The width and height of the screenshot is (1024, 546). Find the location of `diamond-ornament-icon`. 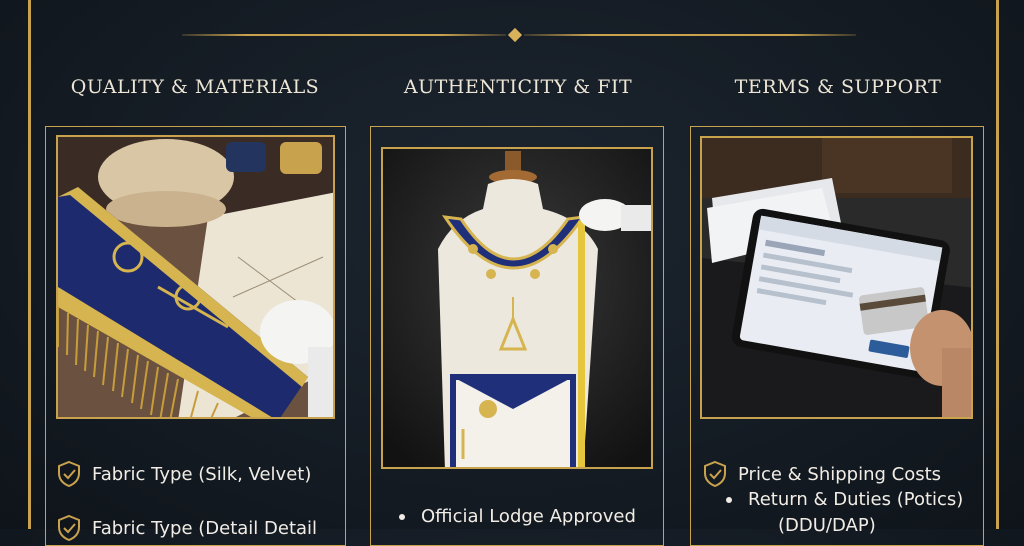

diamond-ornament-icon is located at coordinates (515, 35).